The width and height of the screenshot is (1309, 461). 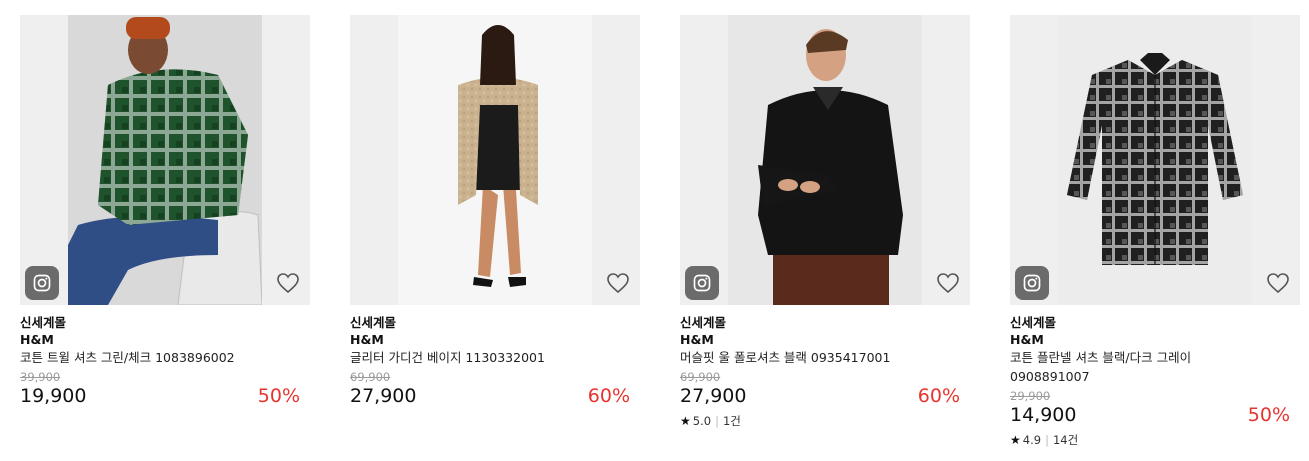 What do you see at coordinates (53, 396) in the screenshot?
I see `sale-price: 19,900` at bounding box center [53, 396].